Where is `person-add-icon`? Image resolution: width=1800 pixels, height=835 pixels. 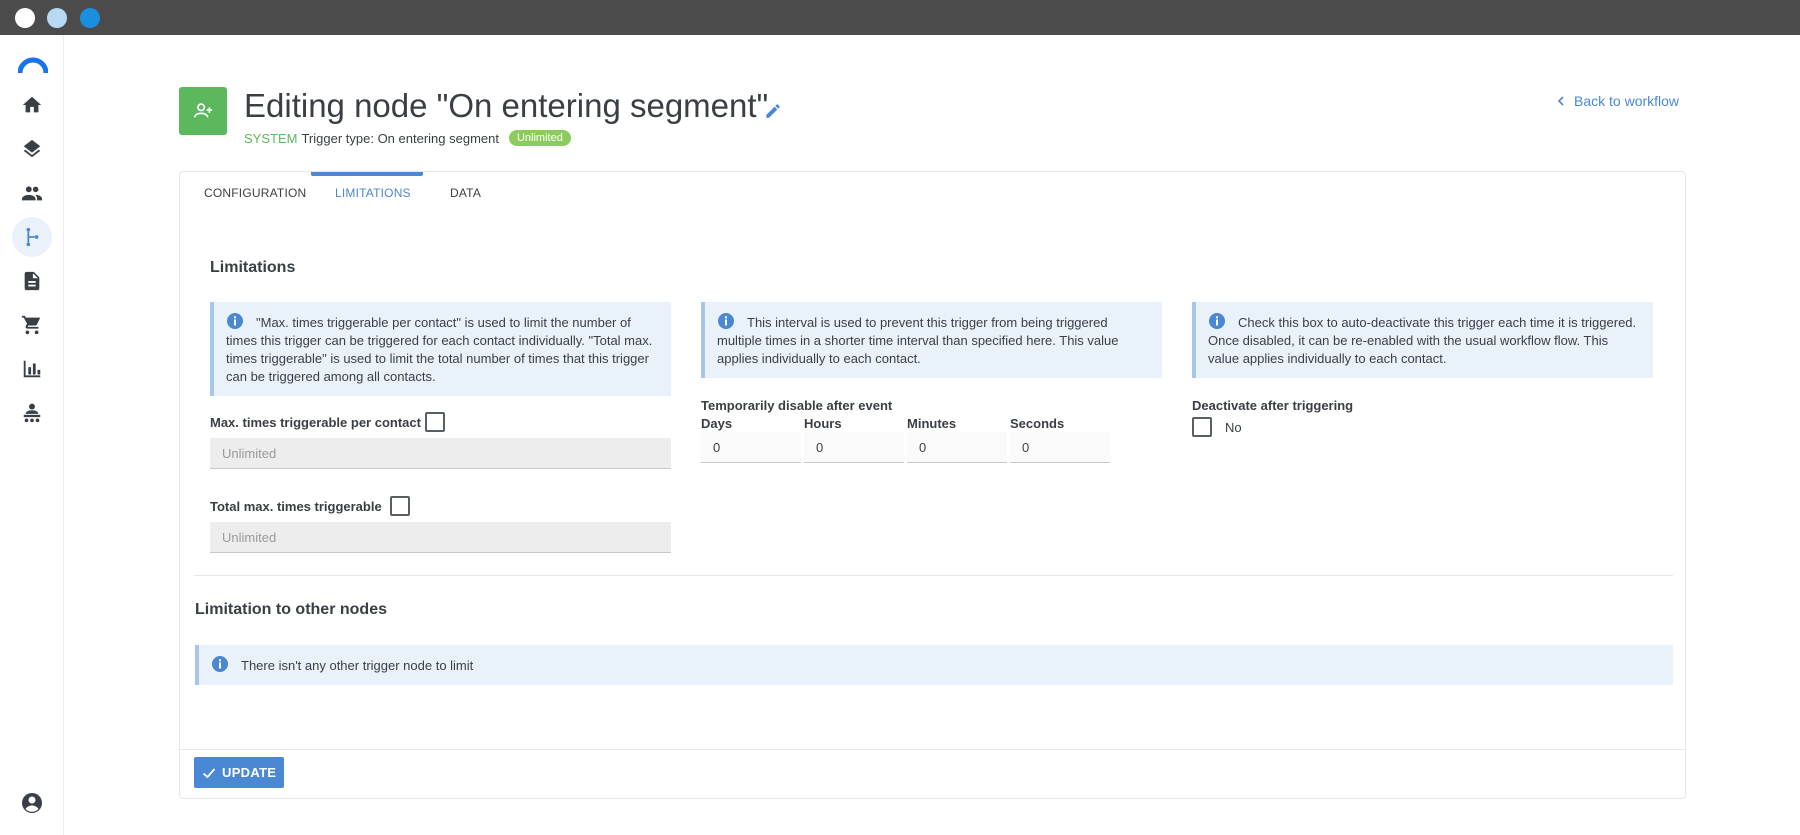 person-add-icon is located at coordinates (203, 110).